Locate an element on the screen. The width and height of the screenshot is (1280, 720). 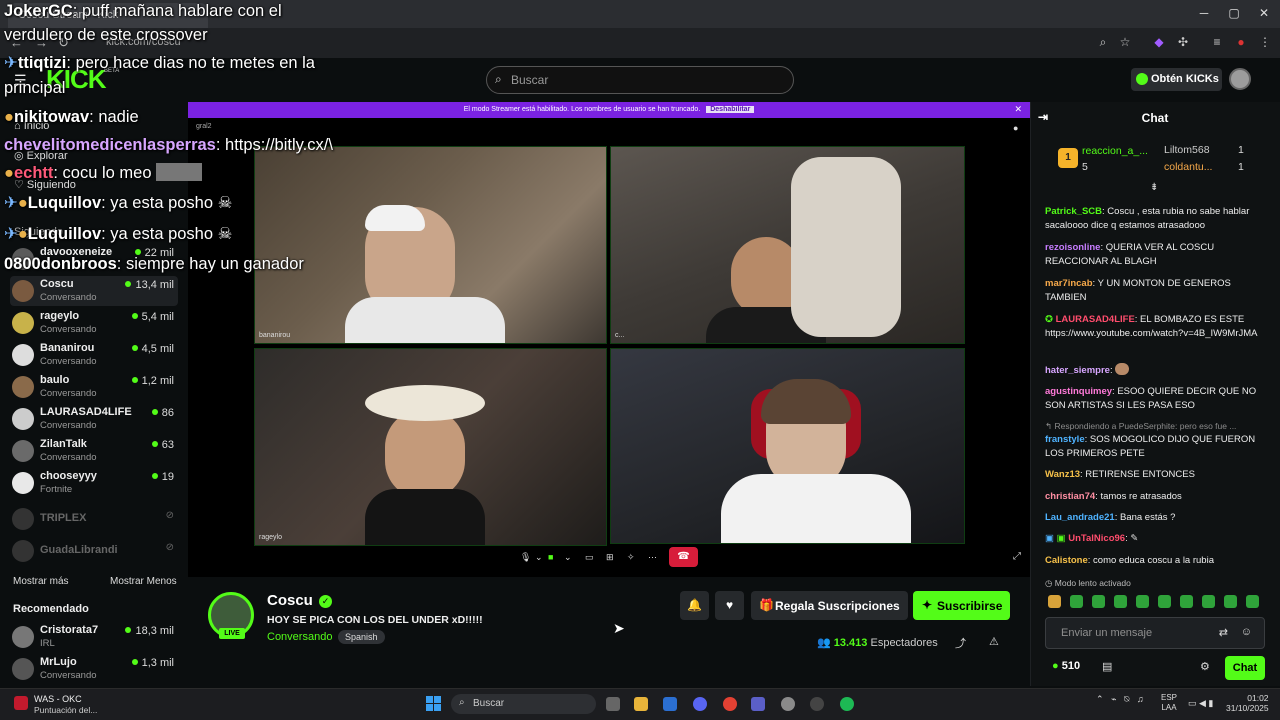
file-explorer-icon is located at coordinates (641, 704).